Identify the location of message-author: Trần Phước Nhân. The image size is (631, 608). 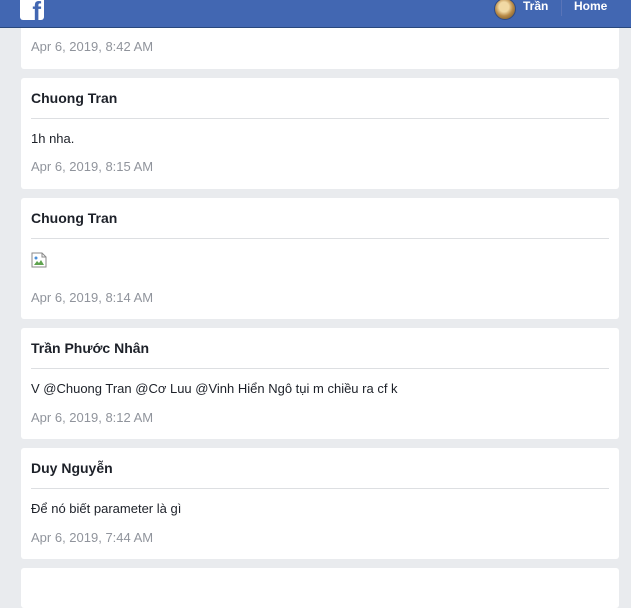
(90, 348).